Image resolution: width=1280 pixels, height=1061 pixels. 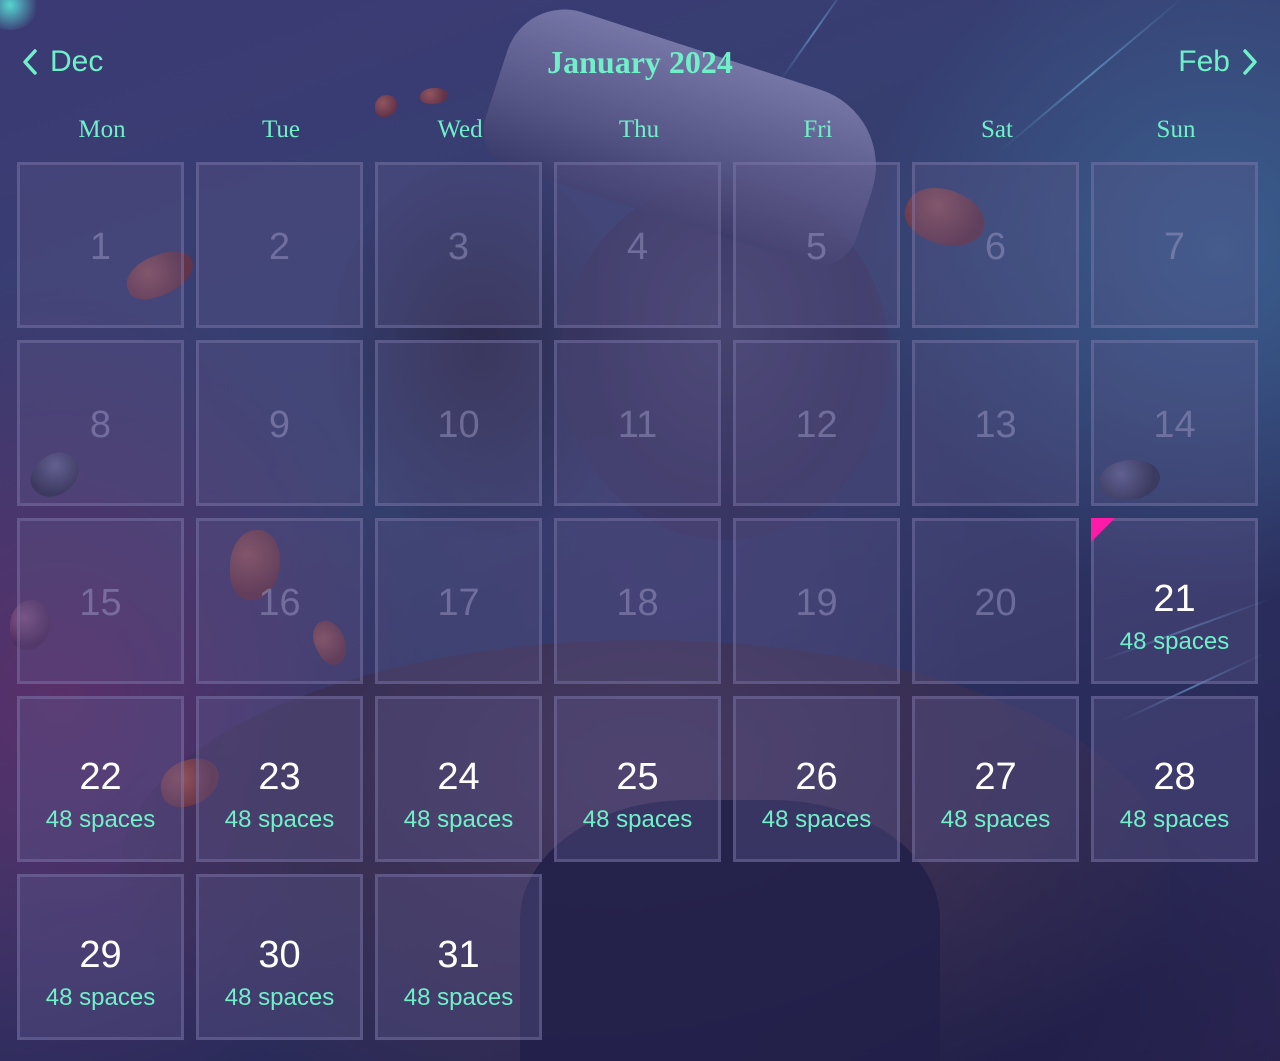 I want to click on day-number: 28, so click(x=1174, y=777).